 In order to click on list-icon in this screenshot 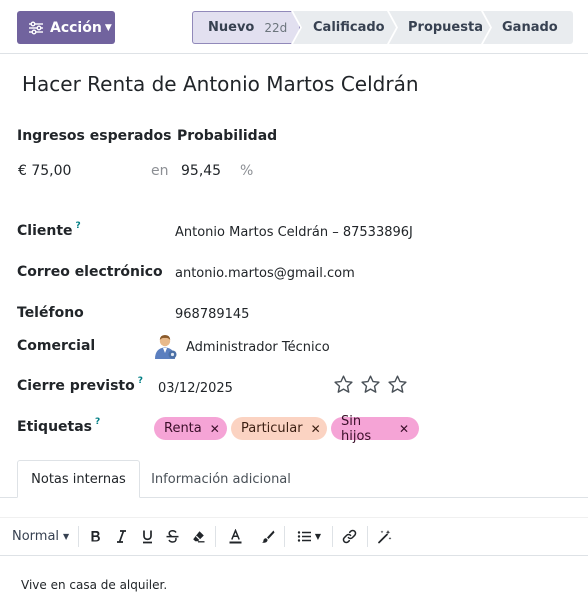, I will do `click(304, 536)`.